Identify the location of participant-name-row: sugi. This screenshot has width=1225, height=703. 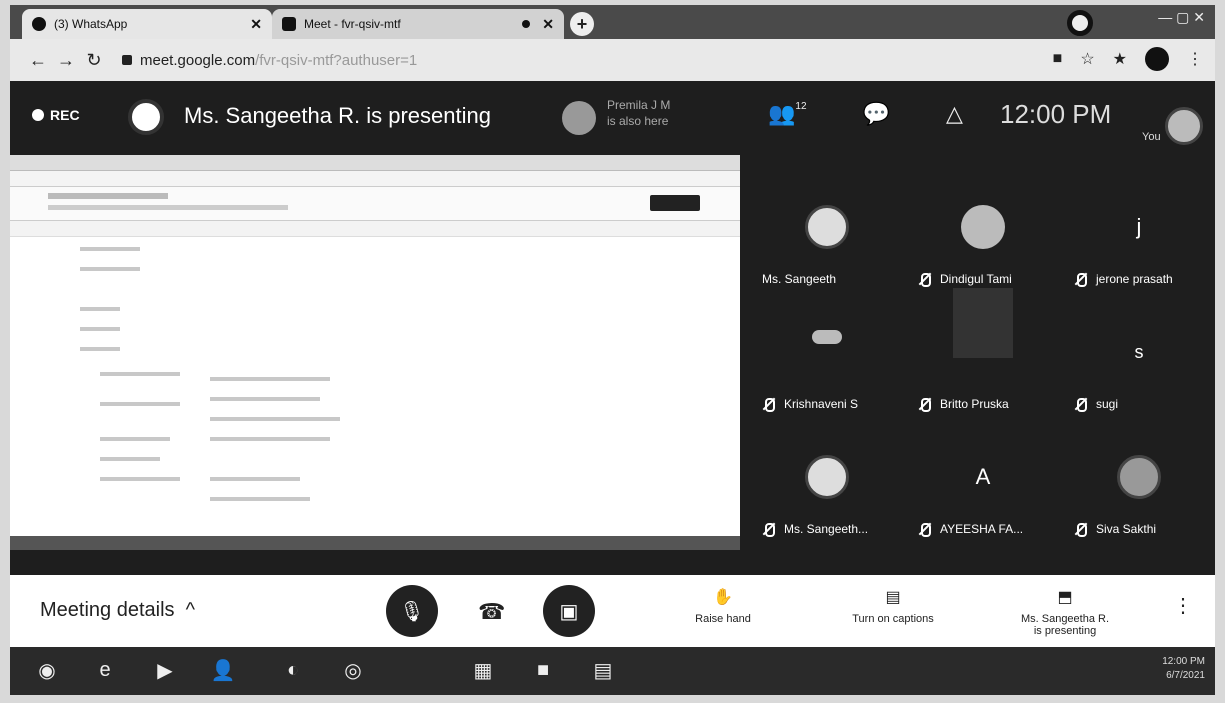
(1096, 404).